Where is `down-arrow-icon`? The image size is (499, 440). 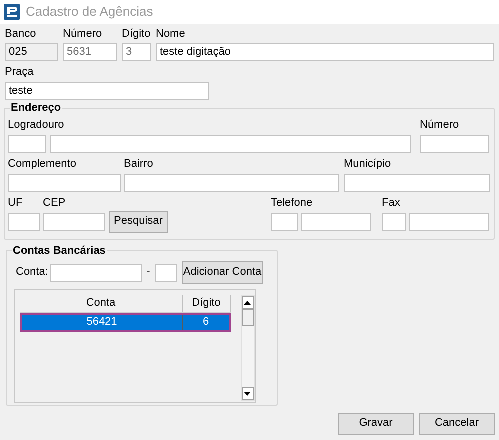
down-arrow-icon is located at coordinates (248, 394).